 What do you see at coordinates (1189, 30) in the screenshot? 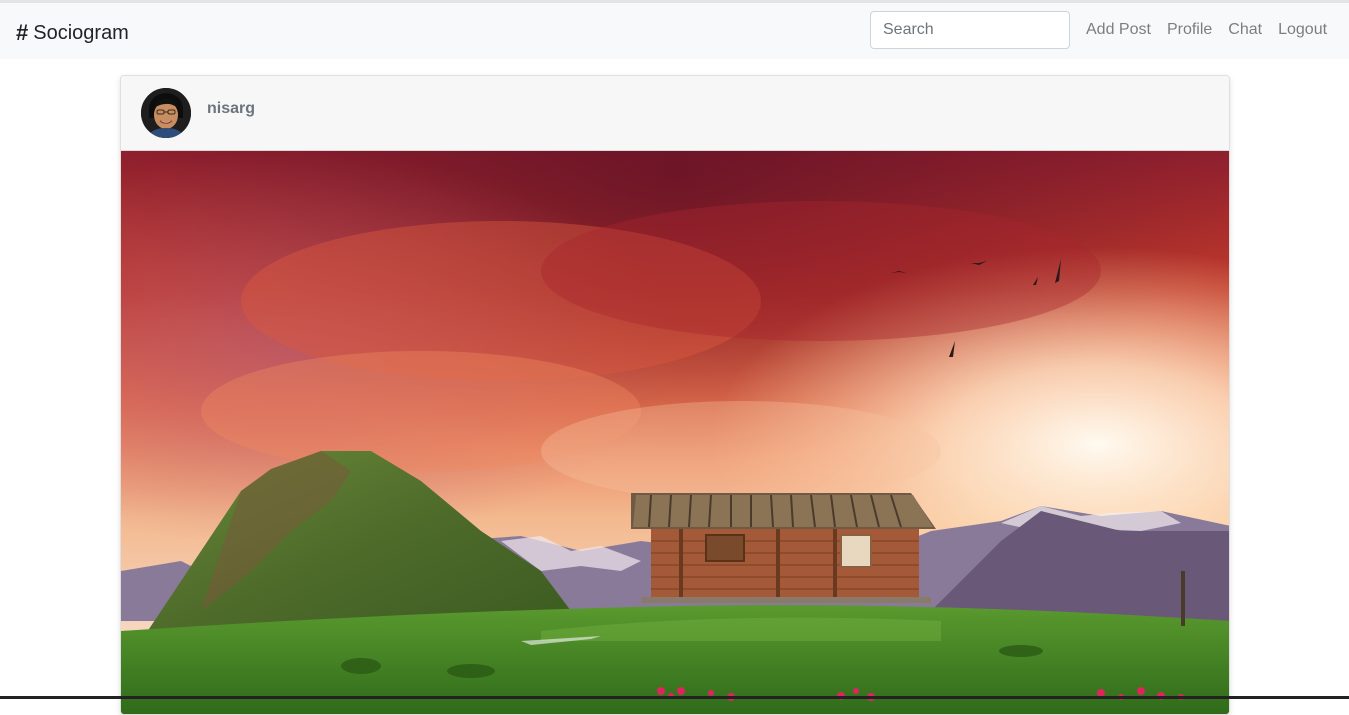
I see `nav-link-profile: Profile` at bounding box center [1189, 30].